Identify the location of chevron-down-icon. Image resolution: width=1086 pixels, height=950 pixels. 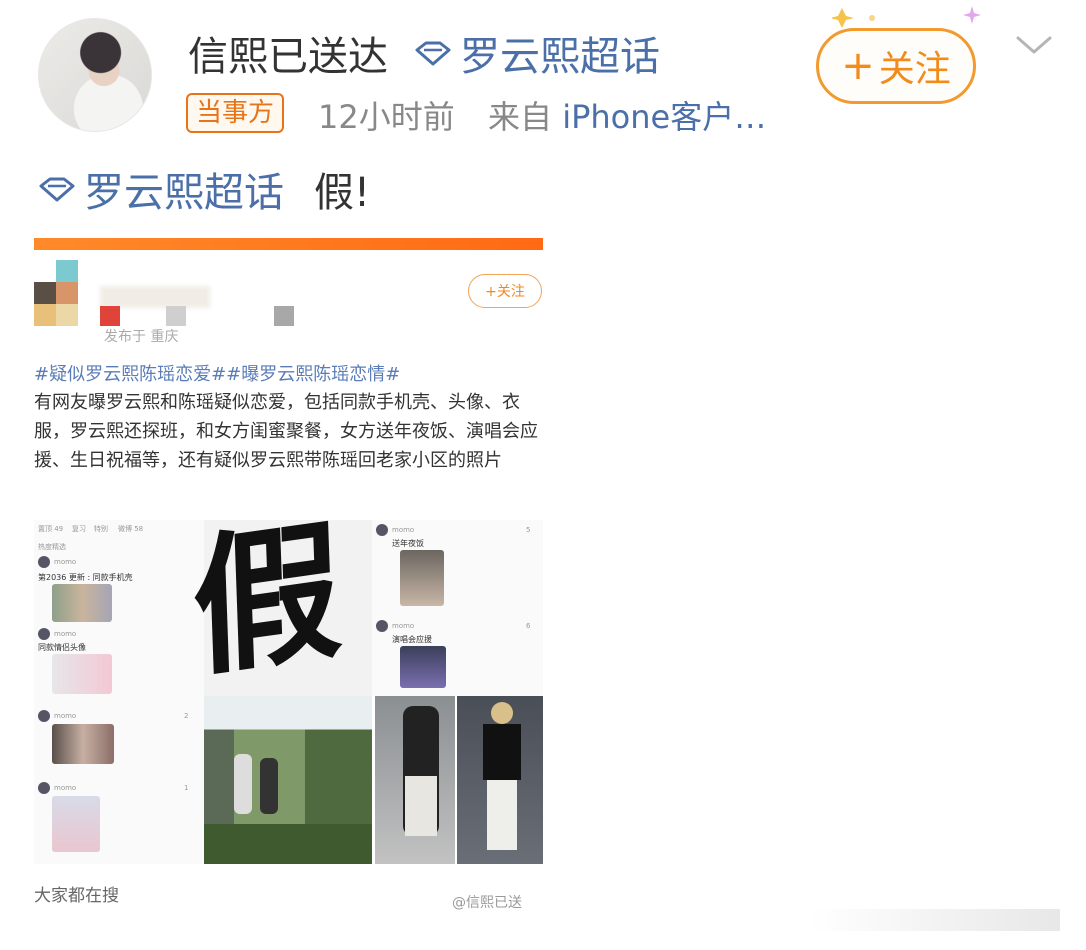
(1034, 45).